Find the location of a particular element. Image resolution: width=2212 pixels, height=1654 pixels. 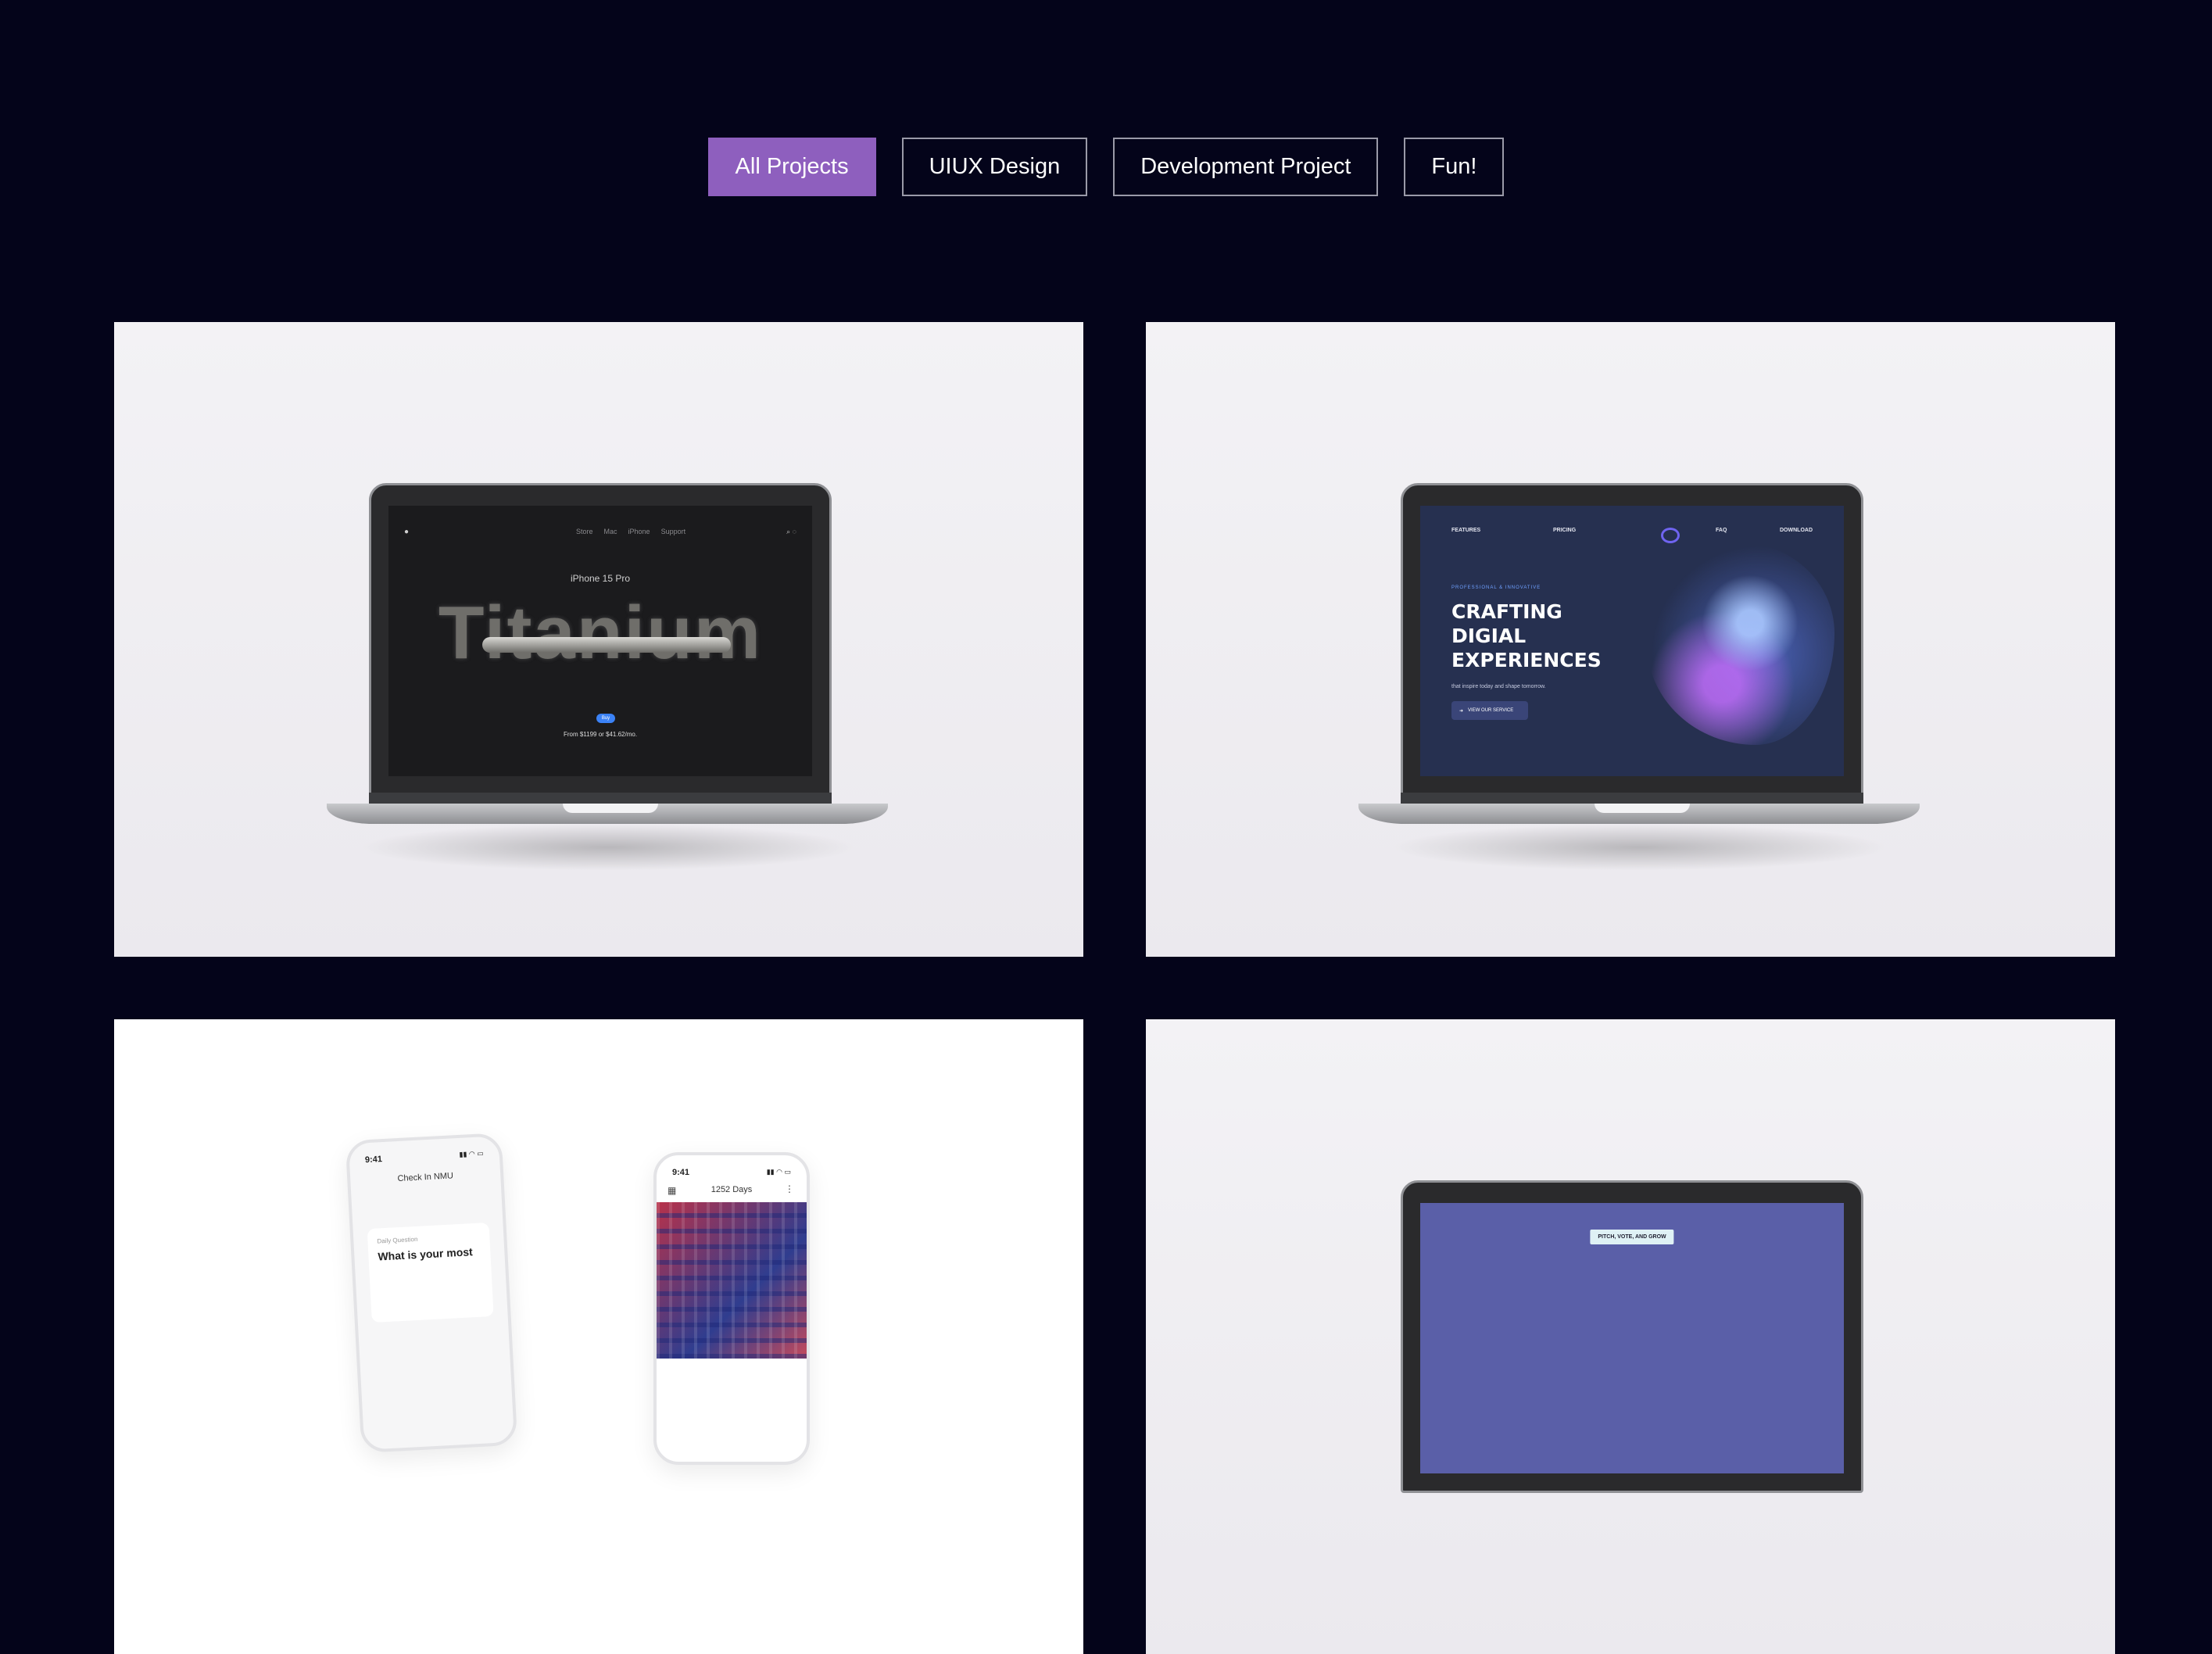

laptop-mockup: PITCH, VOTE, AND GROW is located at coordinates (1639, 1352).